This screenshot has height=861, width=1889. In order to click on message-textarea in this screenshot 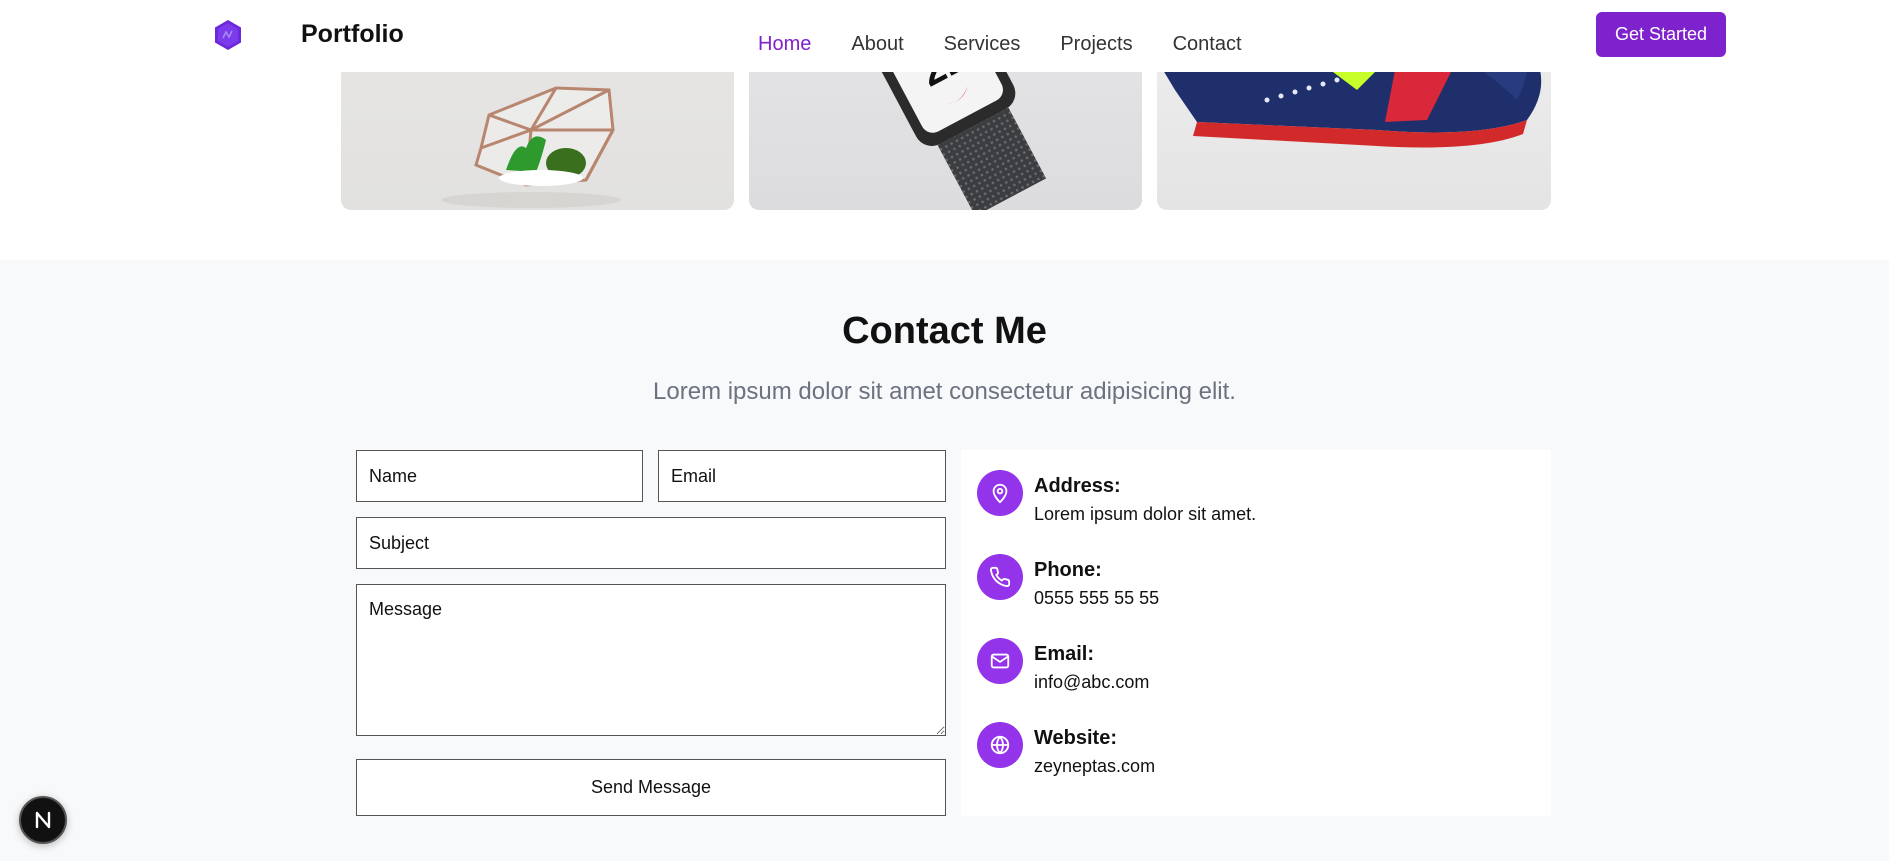, I will do `click(651, 660)`.